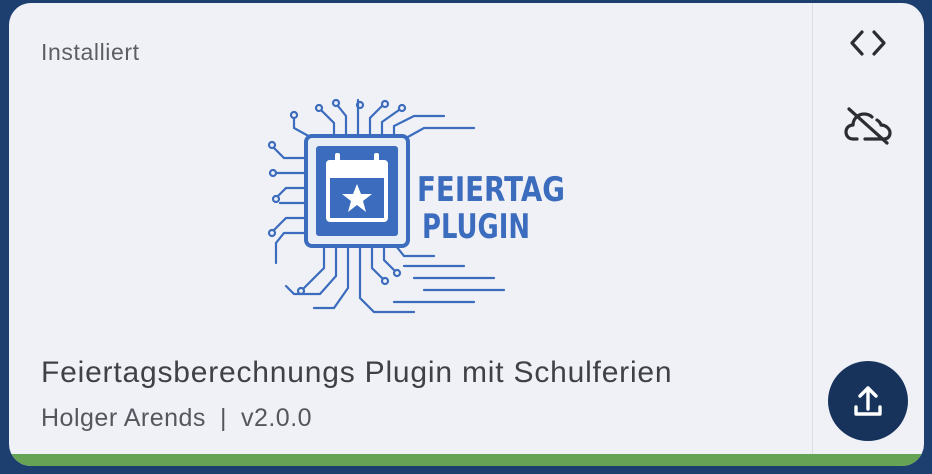 The width and height of the screenshot is (932, 474). Describe the element at coordinates (812, 234) in the screenshot. I see `side-divider` at that location.